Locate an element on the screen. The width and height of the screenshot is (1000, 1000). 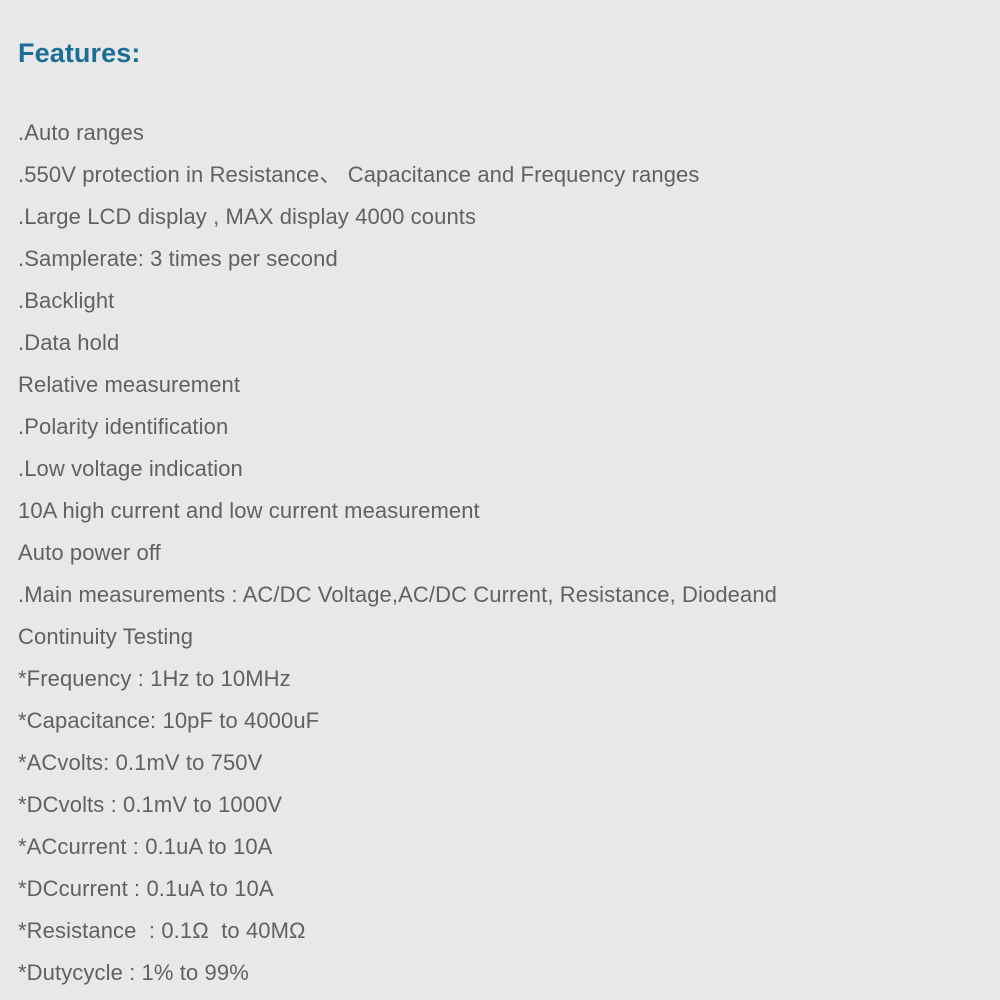
feature-item: .Samplerate: 3 times per second is located at coordinates (178, 258).